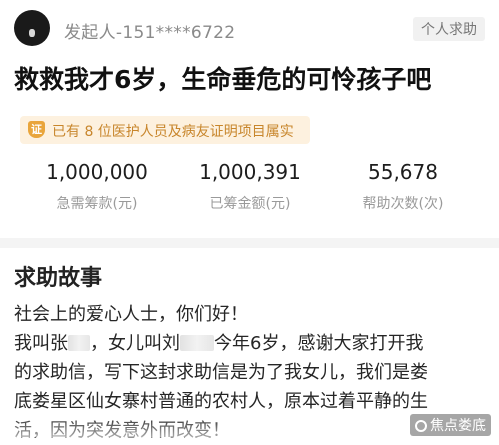 The height and width of the screenshot is (445, 499). Describe the element at coordinates (403, 172) in the screenshot. I see `stat-helps-value: 55,678` at that location.